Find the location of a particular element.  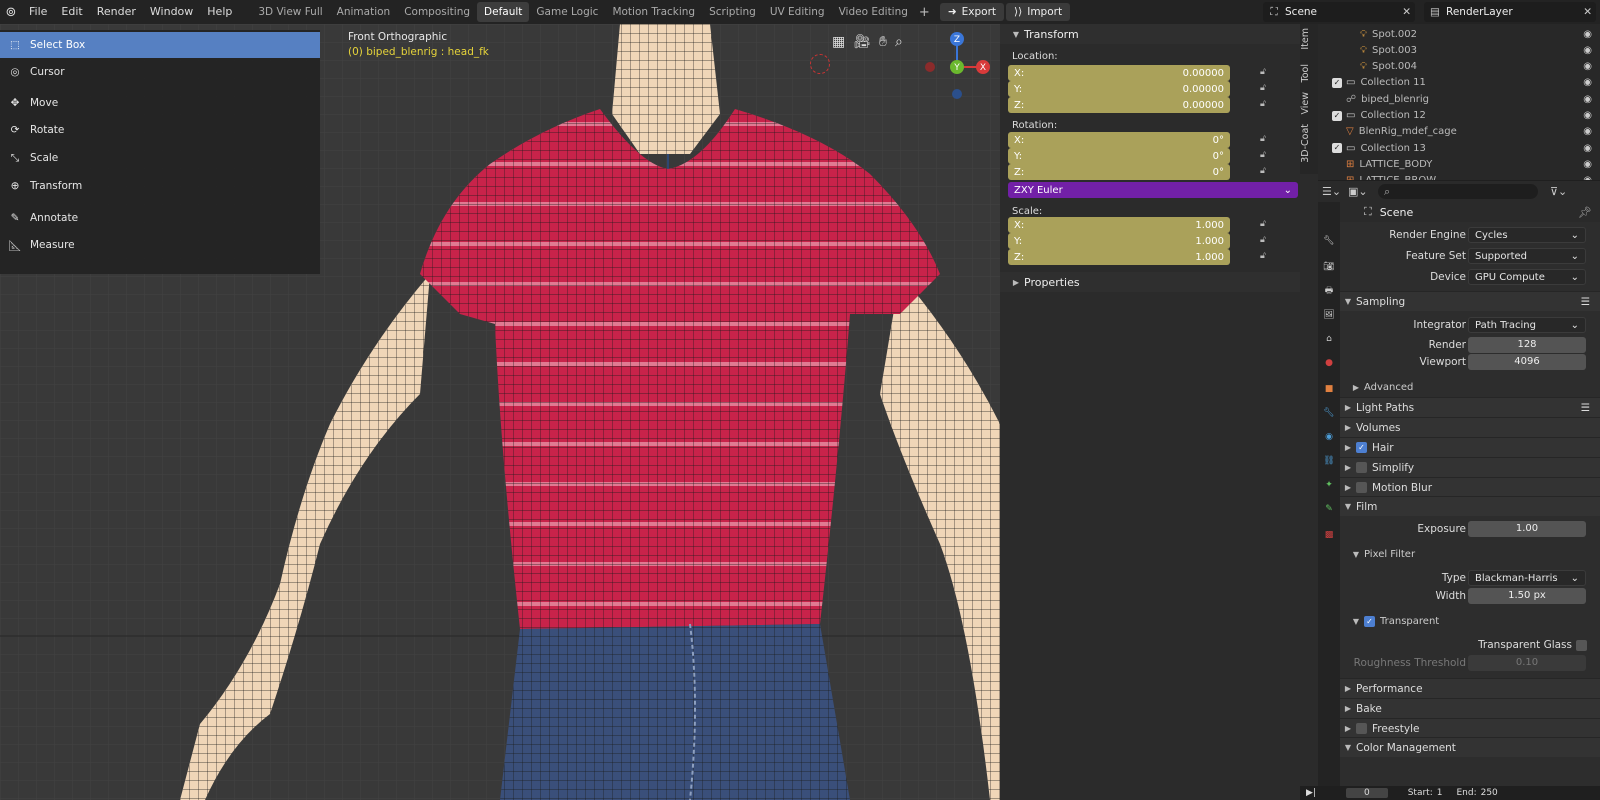

location-x-field: X: 0.00000 is located at coordinates (1119, 73).